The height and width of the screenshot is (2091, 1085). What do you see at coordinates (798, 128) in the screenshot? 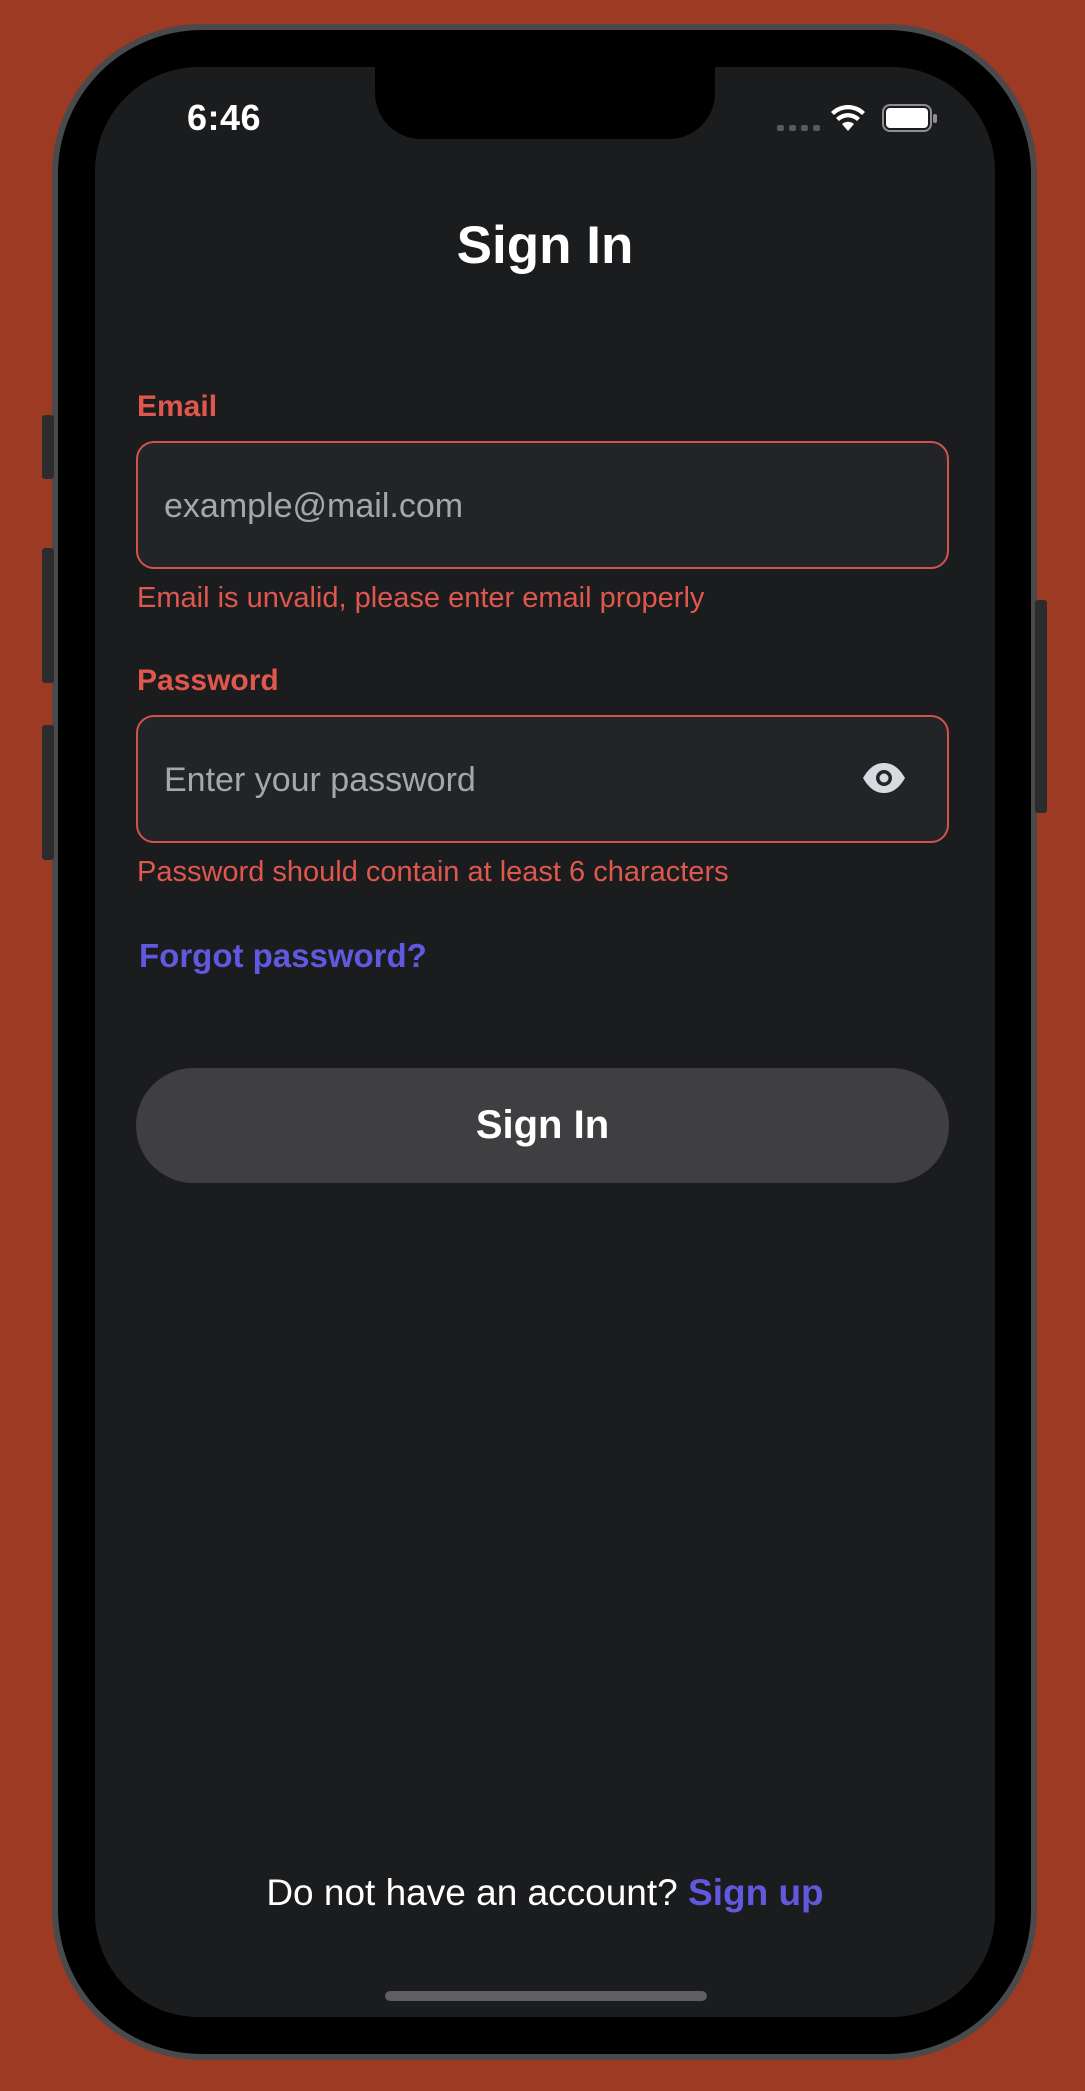
I see `cellular-signal-icon` at bounding box center [798, 128].